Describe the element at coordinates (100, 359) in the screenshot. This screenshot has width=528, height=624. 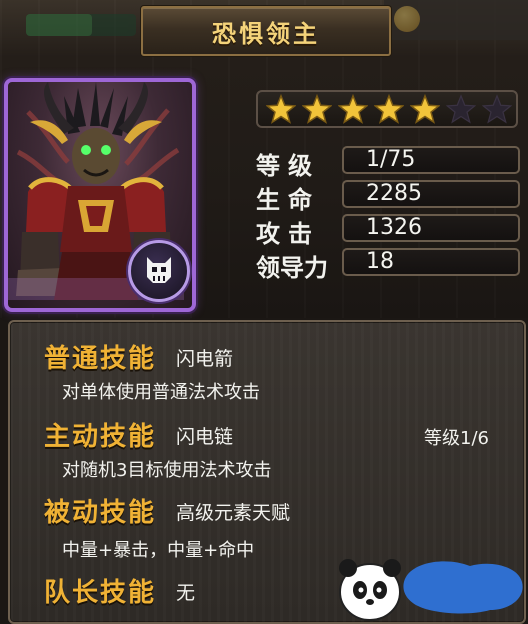
I see `skill-title-normal: 普通技能` at that location.